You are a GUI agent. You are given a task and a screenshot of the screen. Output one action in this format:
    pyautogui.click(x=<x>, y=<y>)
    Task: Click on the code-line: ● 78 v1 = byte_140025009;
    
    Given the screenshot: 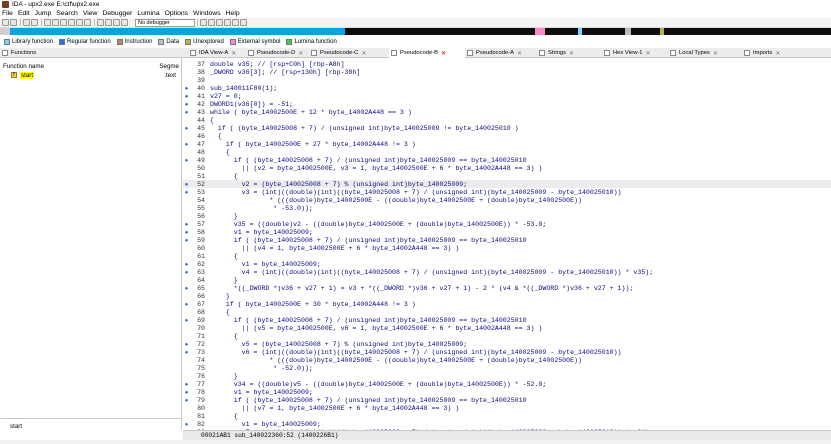 What is the action you would take?
    pyautogui.click(x=507, y=392)
    